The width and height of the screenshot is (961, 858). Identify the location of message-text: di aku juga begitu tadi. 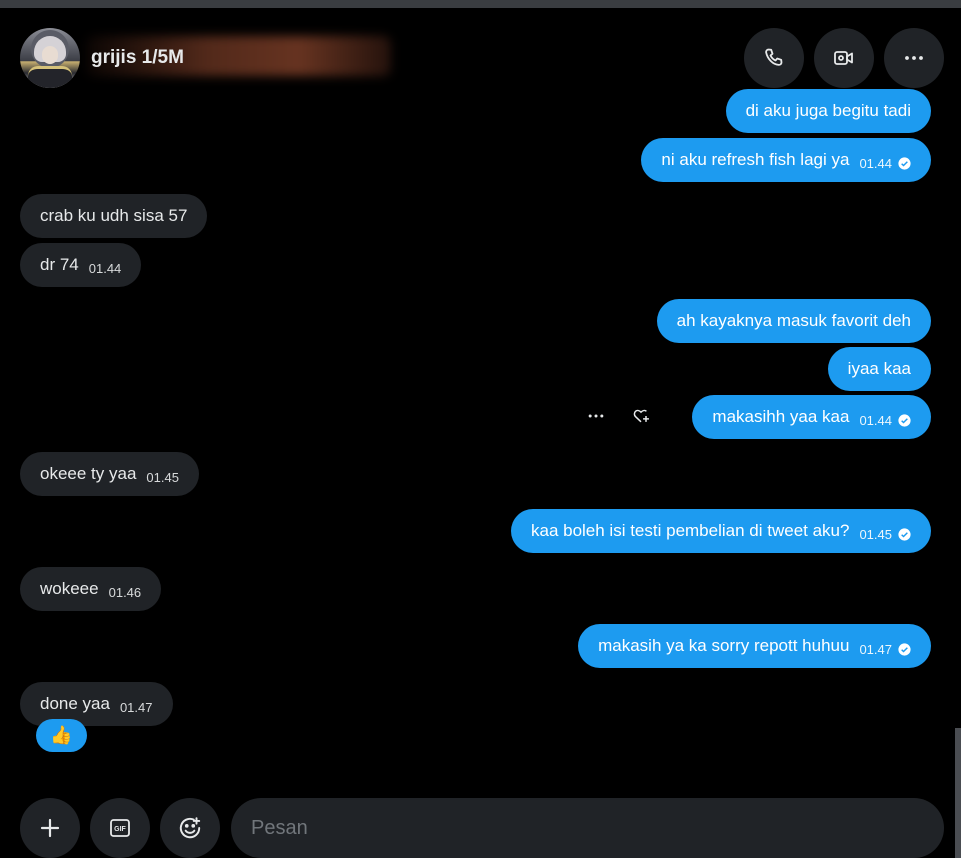
(828, 110).